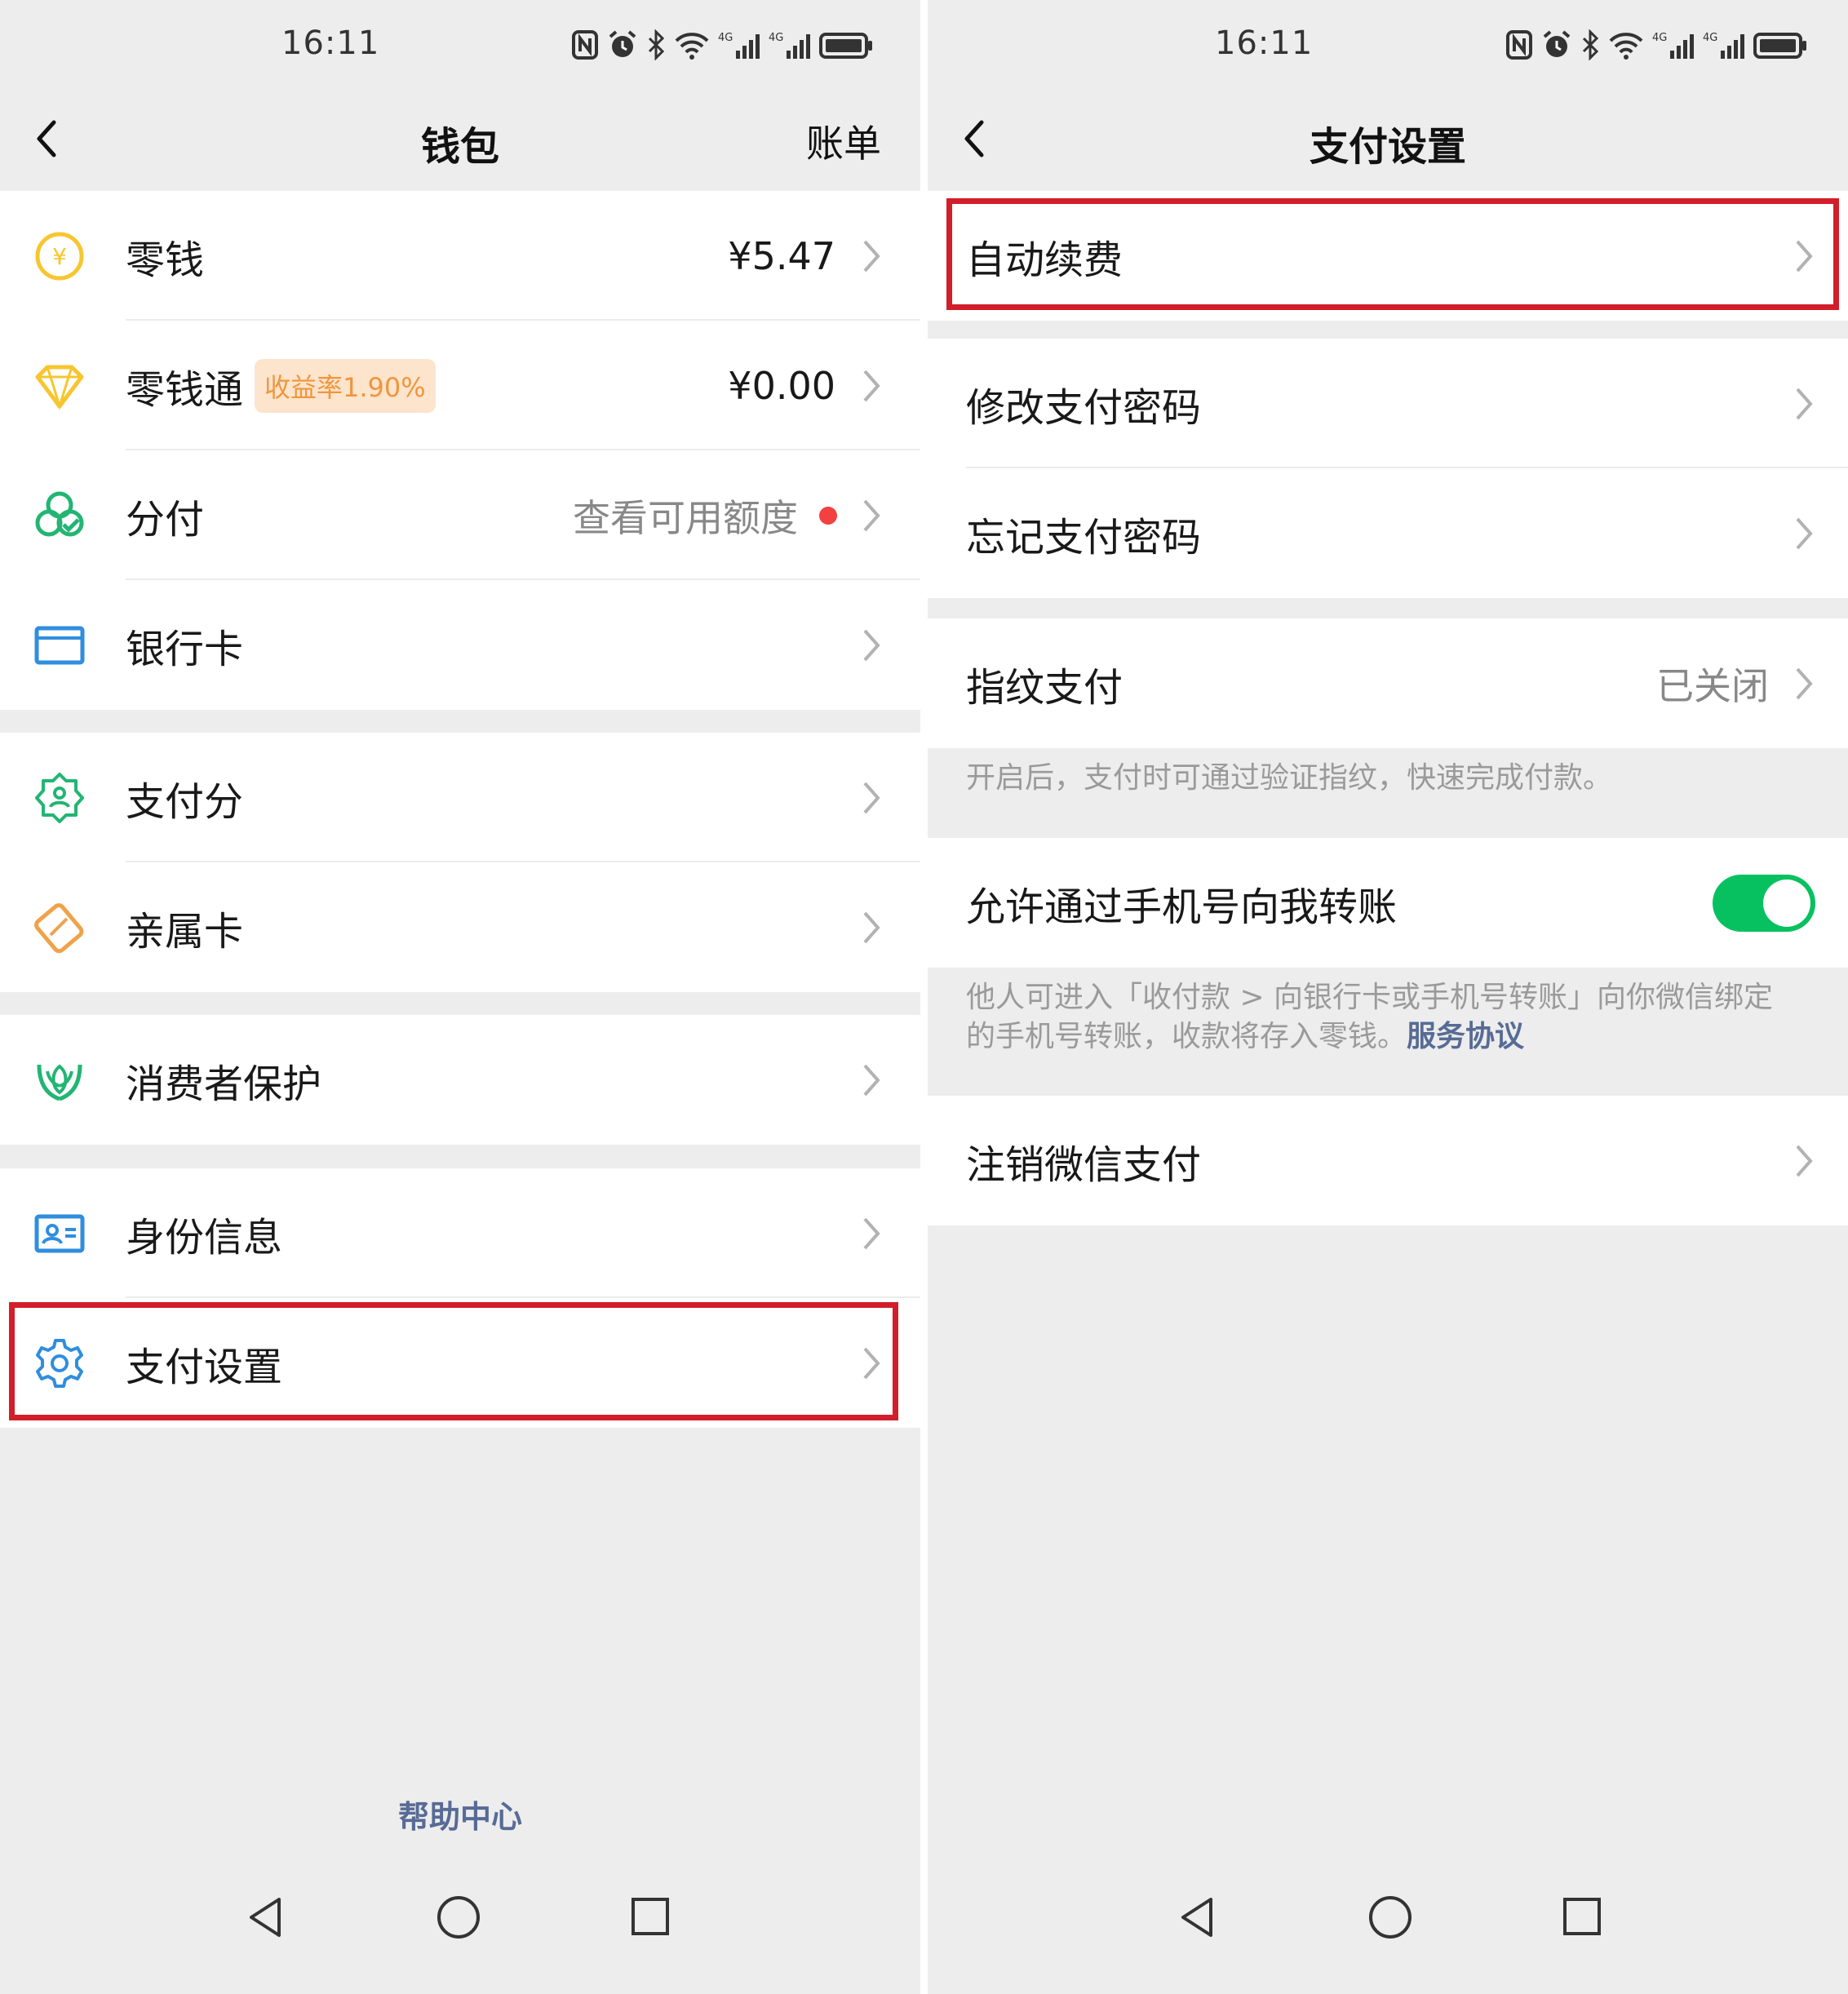 The height and width of the screenshot is (1994, 1848). I want to click on settings-group-fingerprint: 指纹支付 已关闭, so click(1388, 683).